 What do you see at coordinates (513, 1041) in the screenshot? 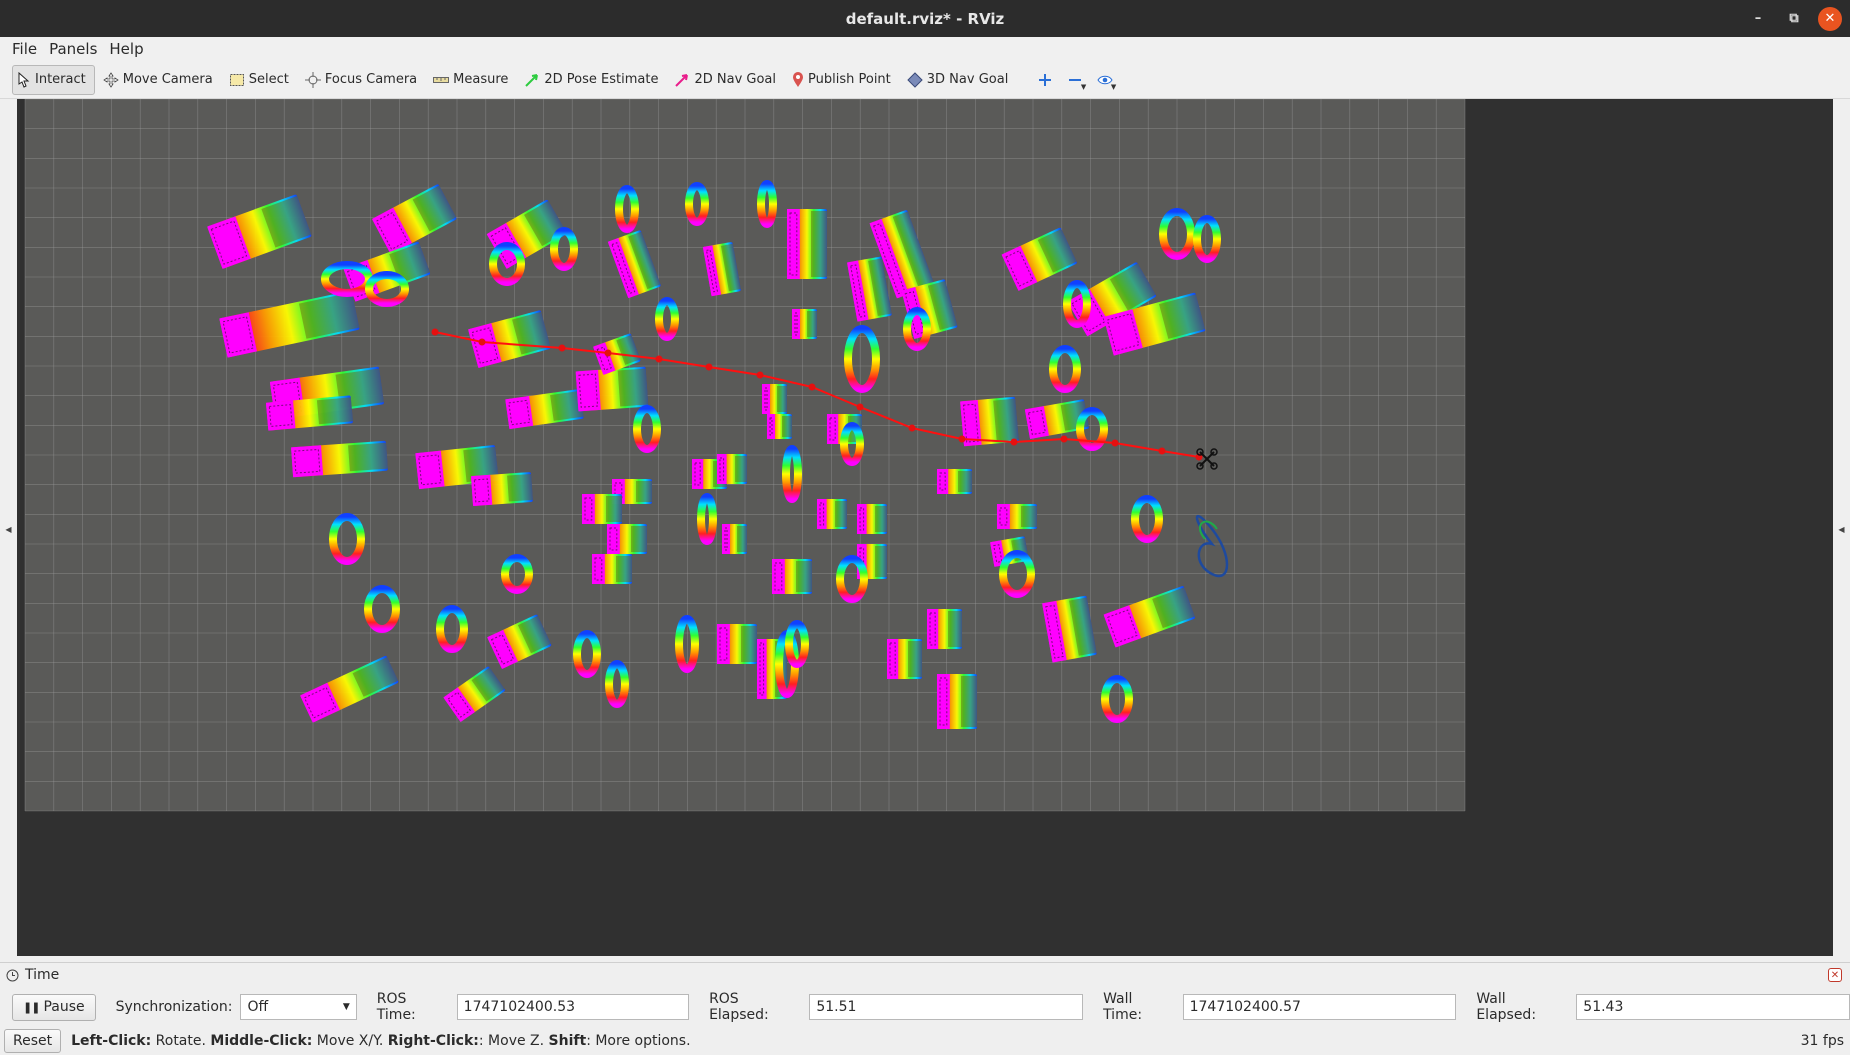
I see `hint-text: : Move Z.` at bounding box center [513, 1041].